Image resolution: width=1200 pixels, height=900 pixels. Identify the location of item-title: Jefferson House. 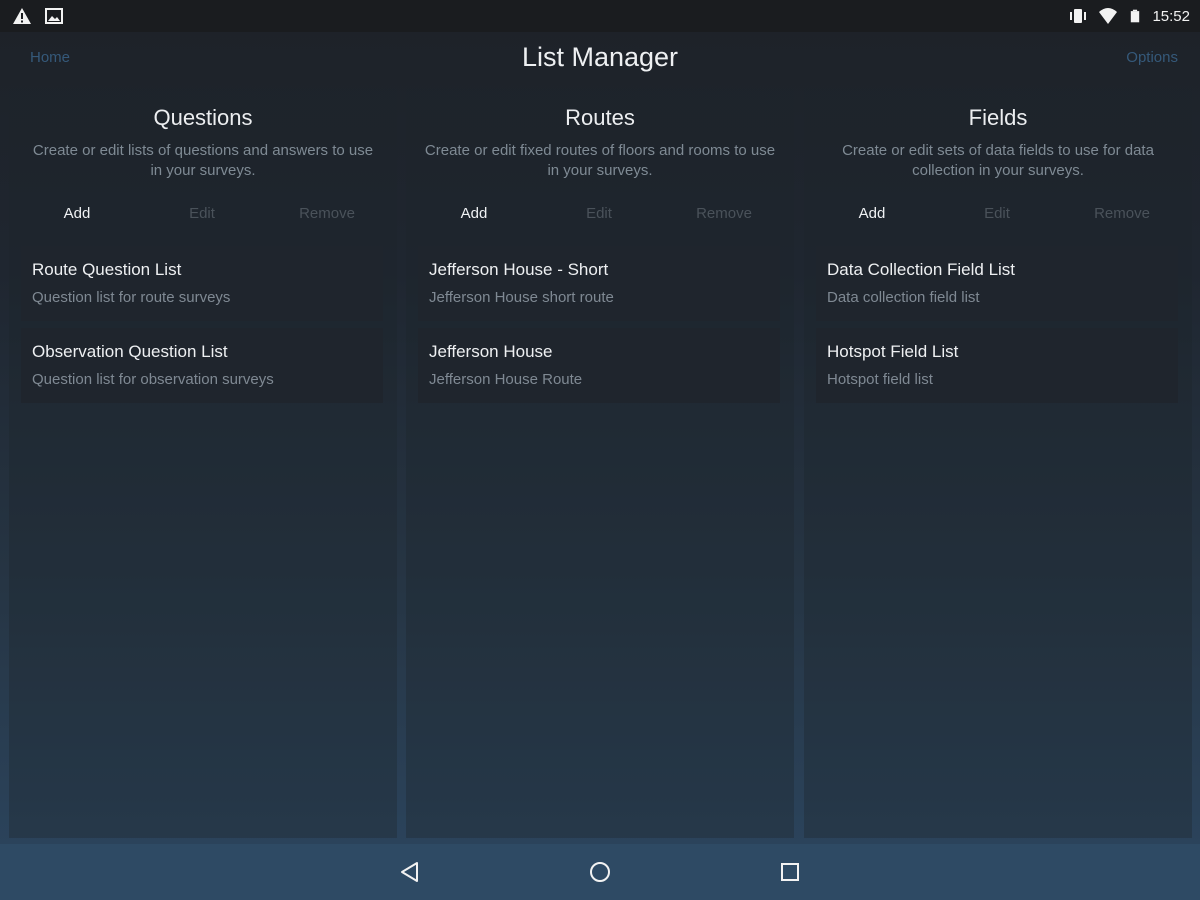
(491, 351).